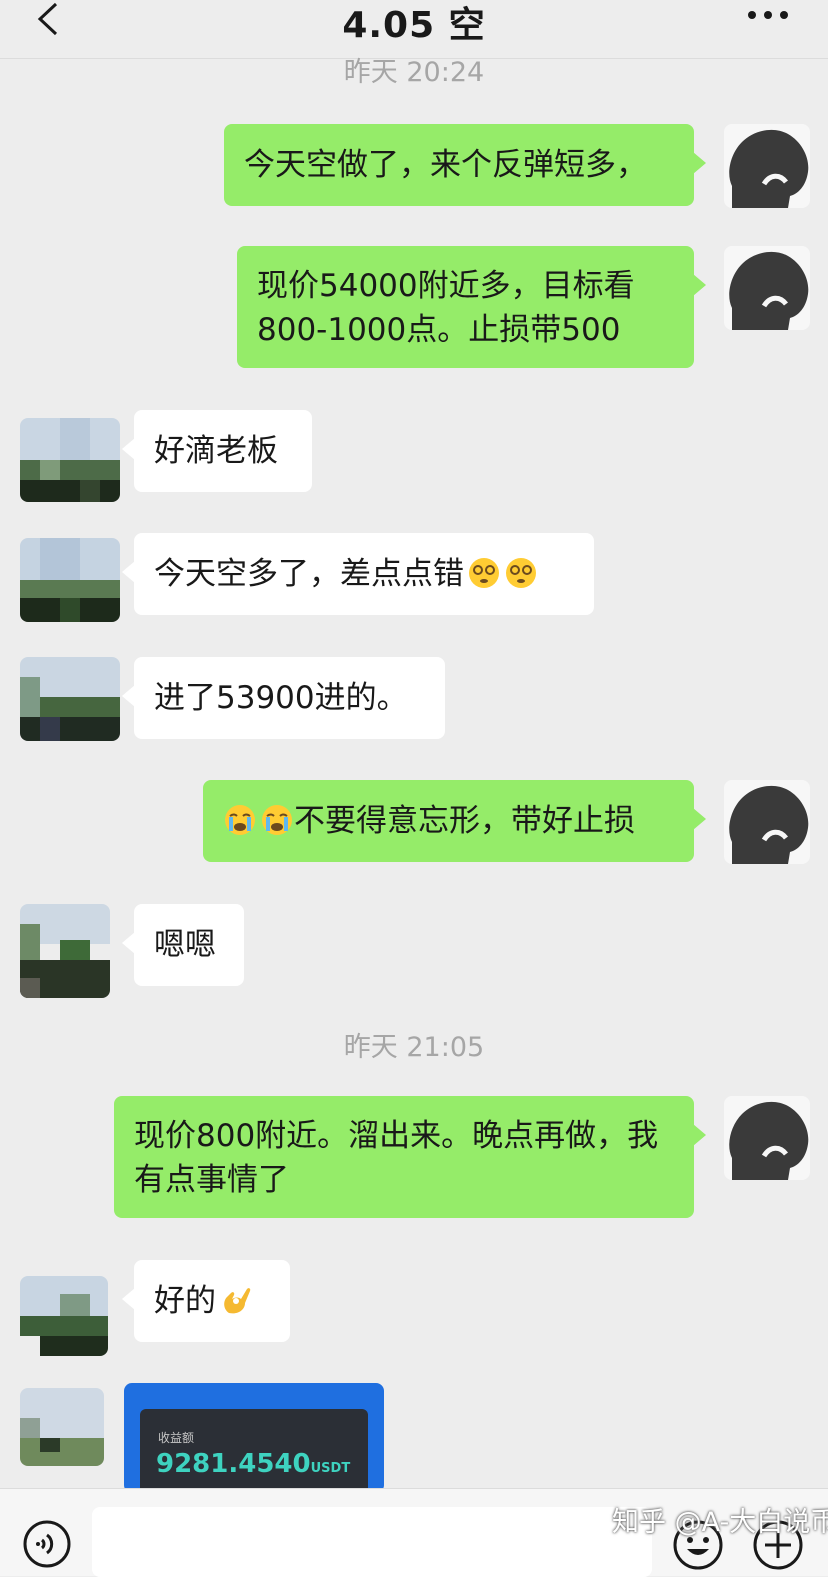 The height and width of the screenshot is (1577, 828). I want to click on message-bubble-outgoing: 现价800附近。溜出来。晚点再做，我有点事情了, so click(410, 1157).